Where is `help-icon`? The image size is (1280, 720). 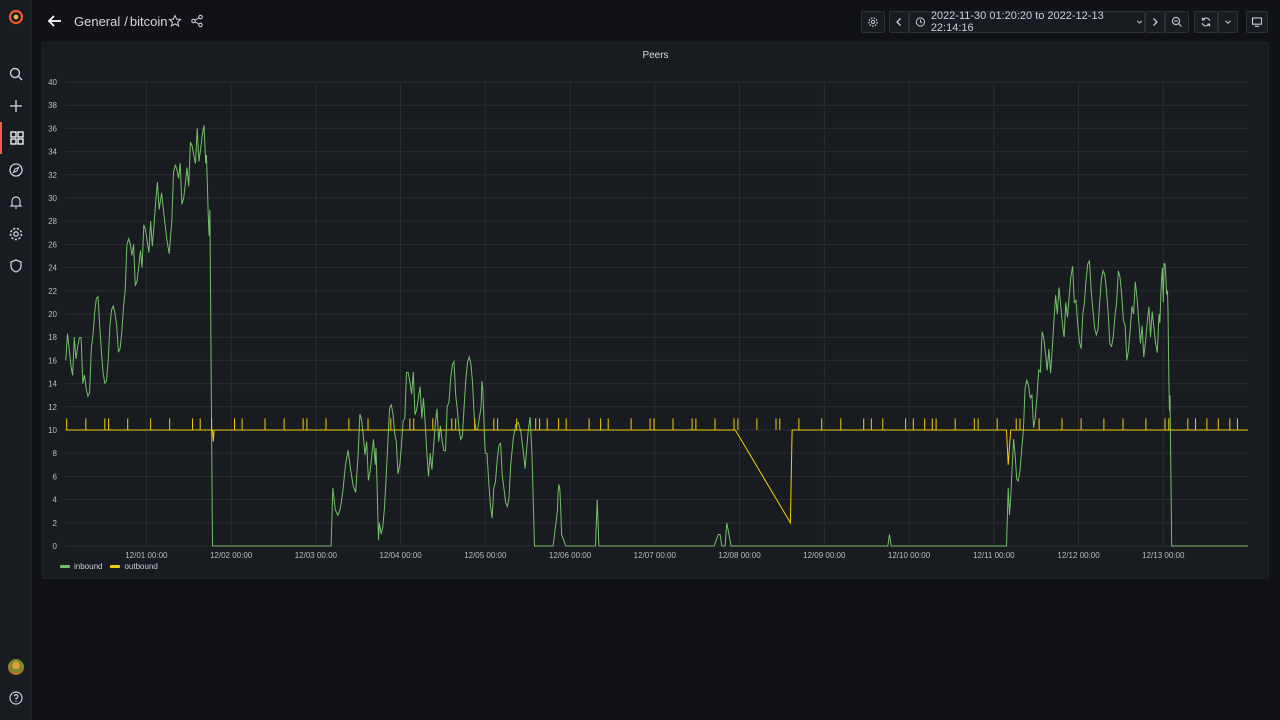 help-icon is located at coordinates (16, 698).